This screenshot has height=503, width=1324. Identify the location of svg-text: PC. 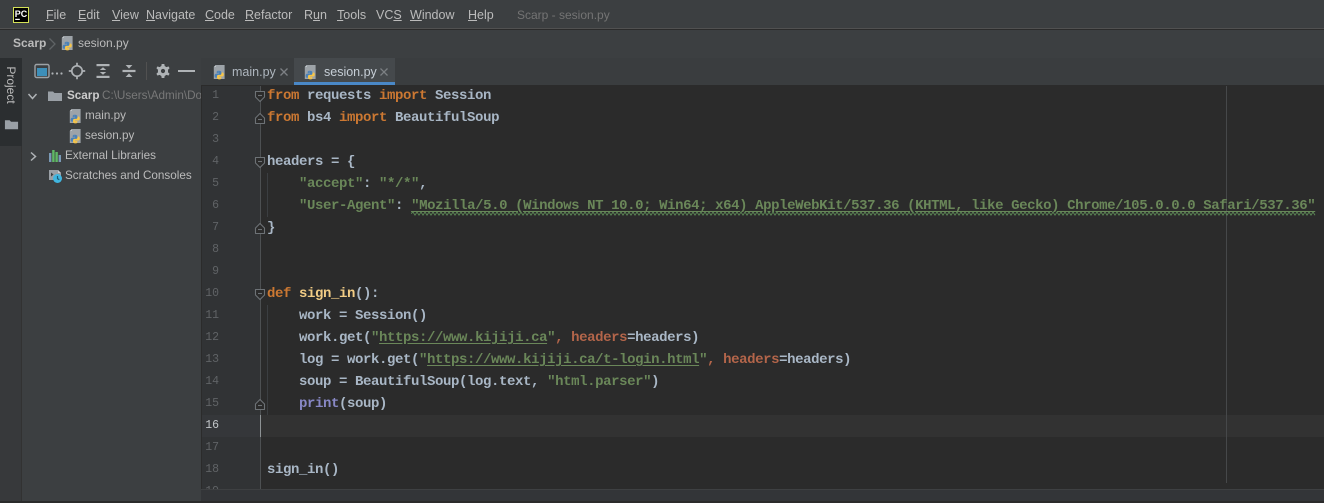
(21, 14).